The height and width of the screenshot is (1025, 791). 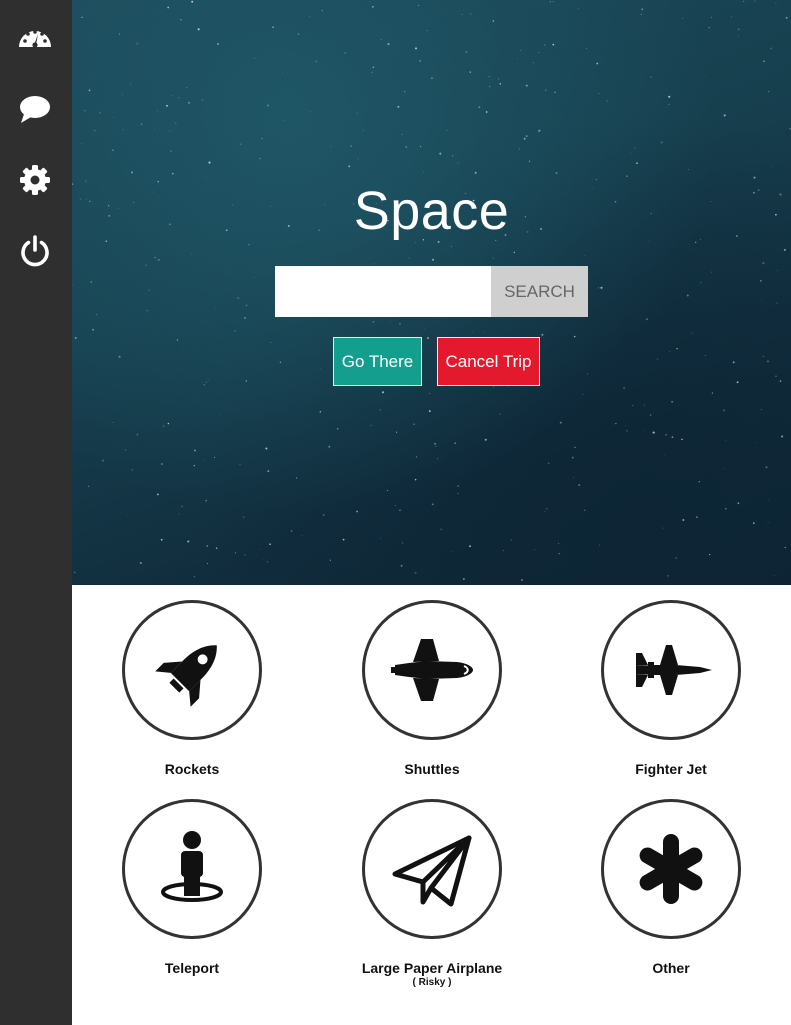 What do you see at coordinates (671, 688) in the screenshot?
I see `option-fighter-jet: Fighter Jet` at bounding box center [671, 688].